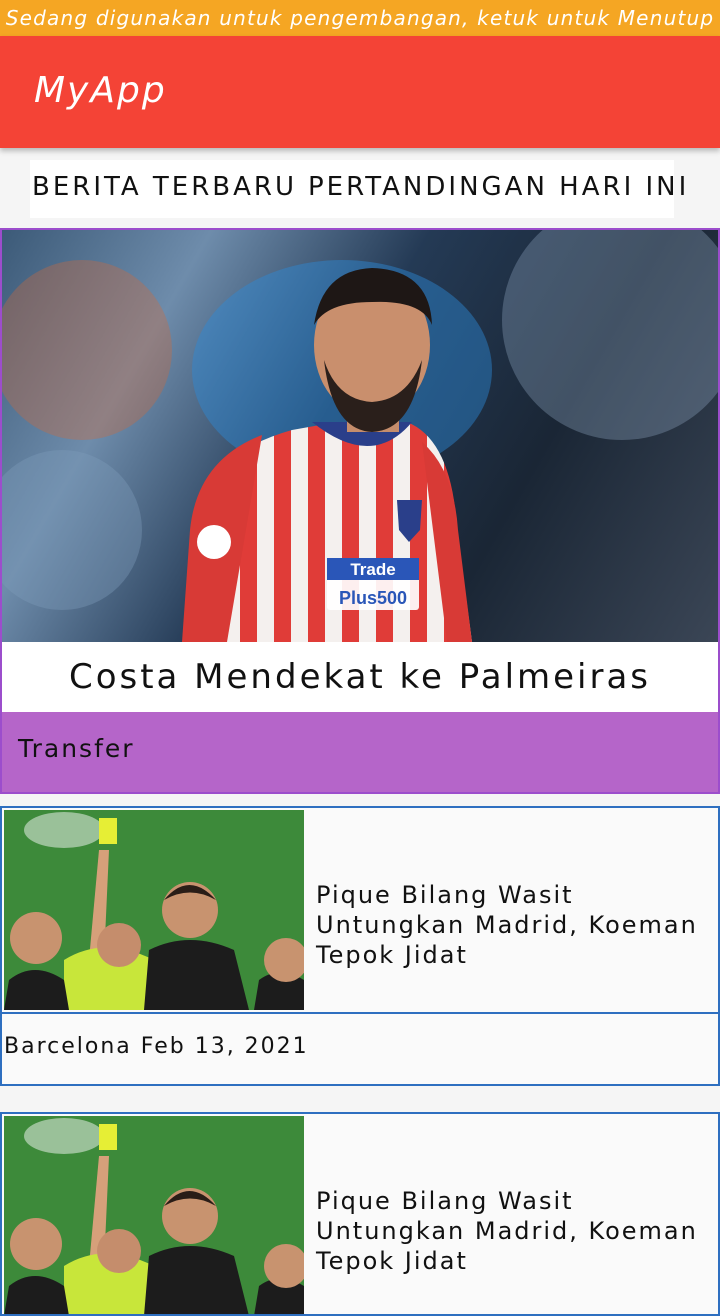 The image size is (720, 1316). Describe the element at coordinates (373, 598) in the screenshot. I see `sponsor-text-bottom: Plus500` at that location.